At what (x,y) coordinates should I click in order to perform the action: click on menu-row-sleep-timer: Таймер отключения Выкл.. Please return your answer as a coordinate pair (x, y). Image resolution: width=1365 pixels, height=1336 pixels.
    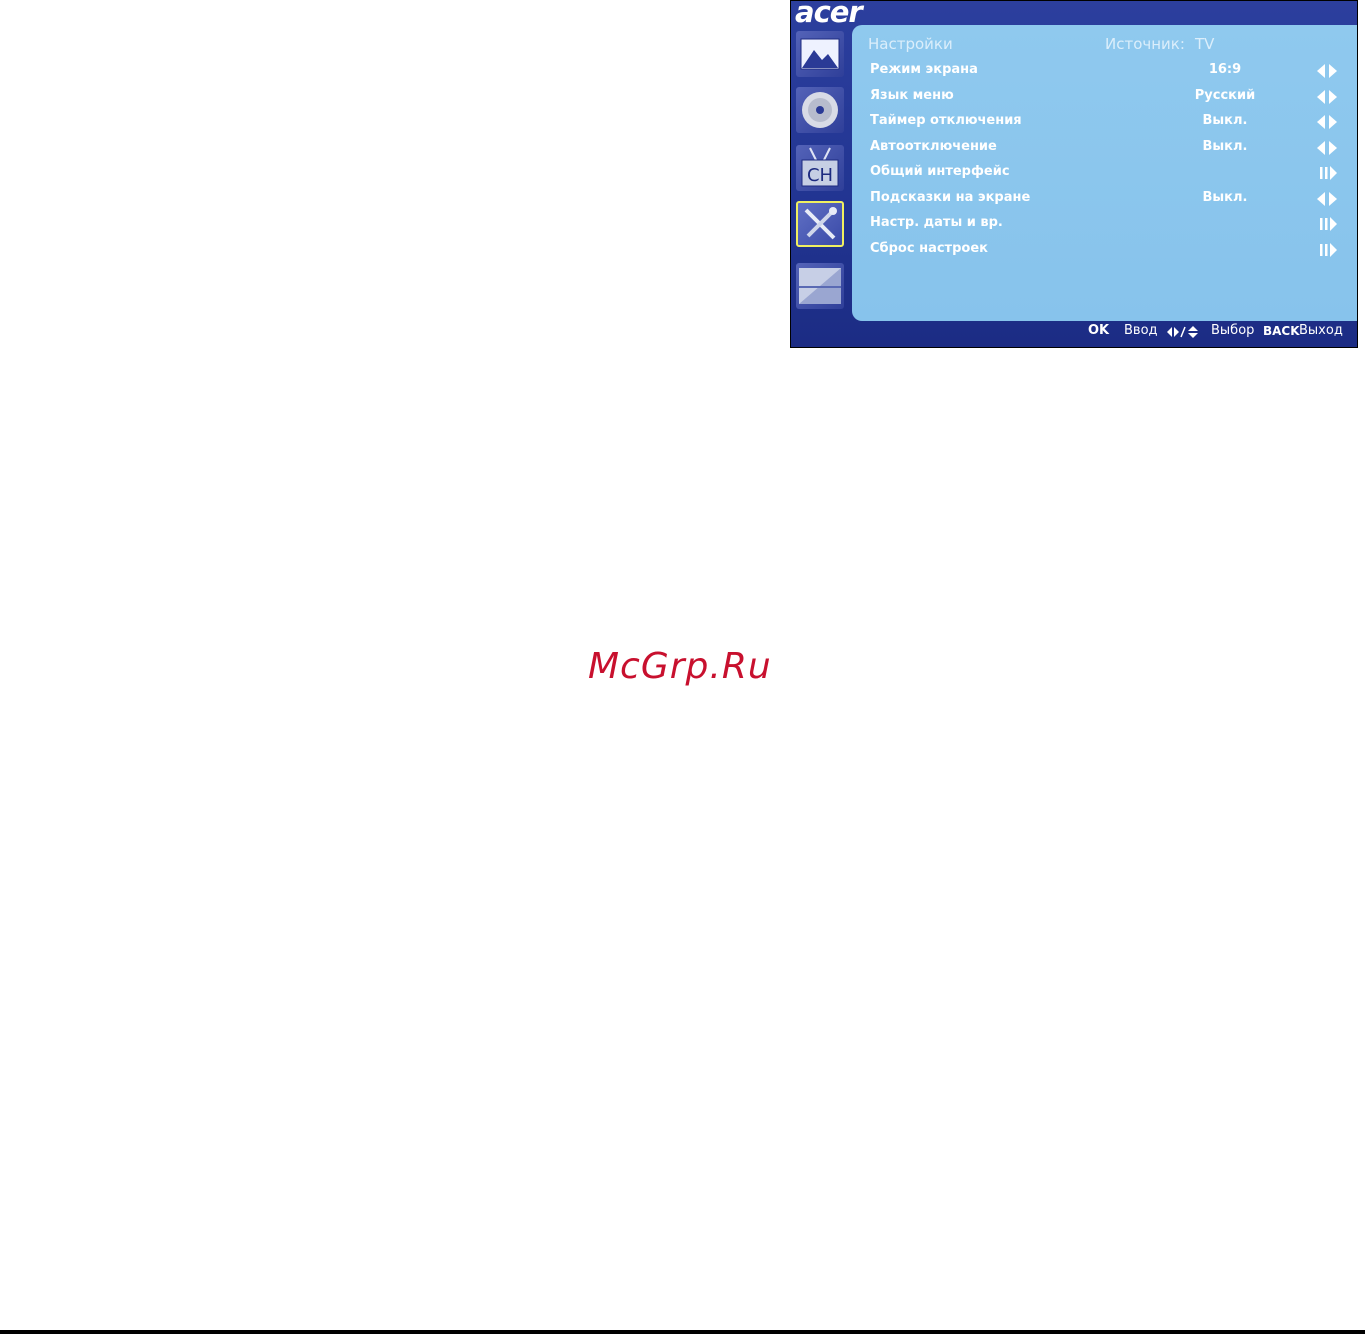
    Looking at the image, I should click on (1105, 123).